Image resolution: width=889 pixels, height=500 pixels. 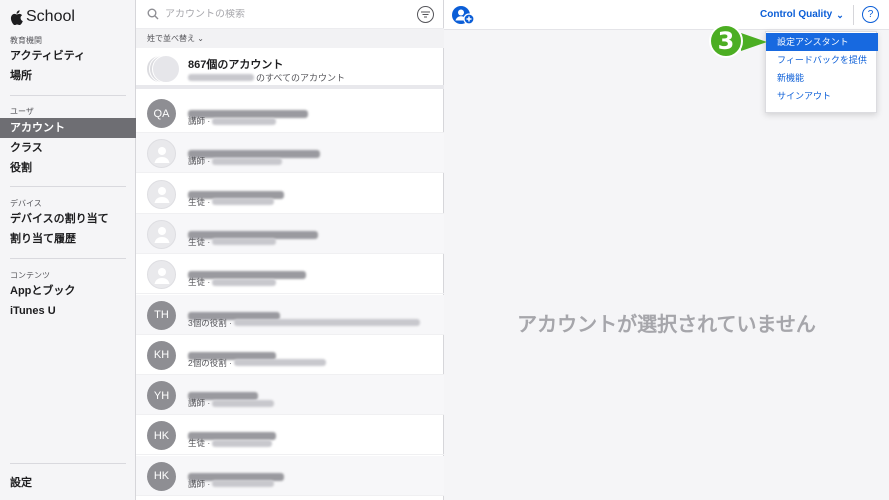 What do you see at coordinates (68, 483) in the screenshot?
I see `sidebar-item-settings: 設定` at bounding box center [68, 483].